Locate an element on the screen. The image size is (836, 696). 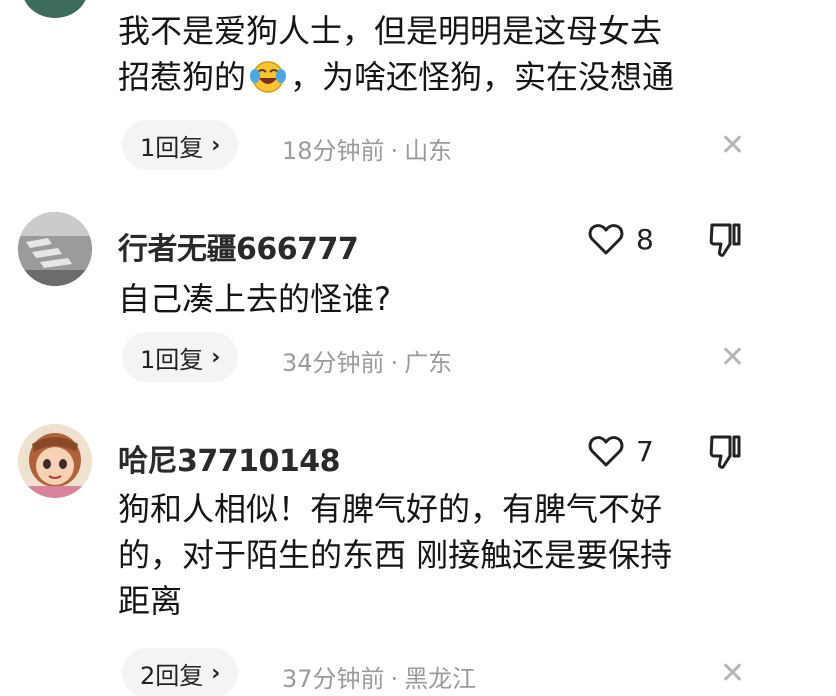
comment-time: 37分钟前 is located at coordinates (333, 679).